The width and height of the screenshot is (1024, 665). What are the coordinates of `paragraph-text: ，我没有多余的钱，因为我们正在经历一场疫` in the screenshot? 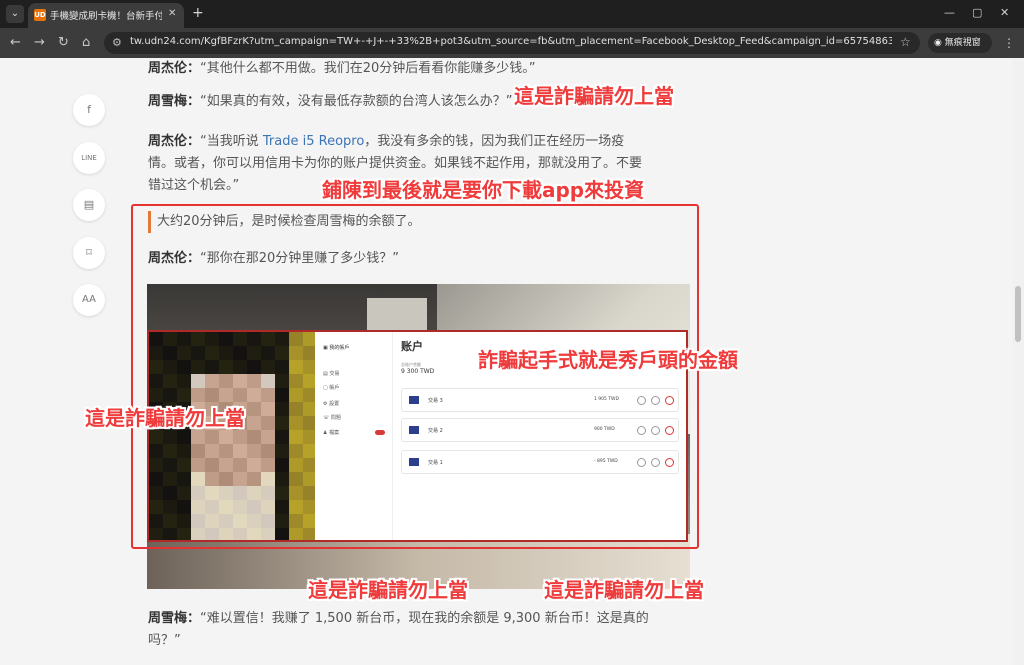 It's located at (494, 141).